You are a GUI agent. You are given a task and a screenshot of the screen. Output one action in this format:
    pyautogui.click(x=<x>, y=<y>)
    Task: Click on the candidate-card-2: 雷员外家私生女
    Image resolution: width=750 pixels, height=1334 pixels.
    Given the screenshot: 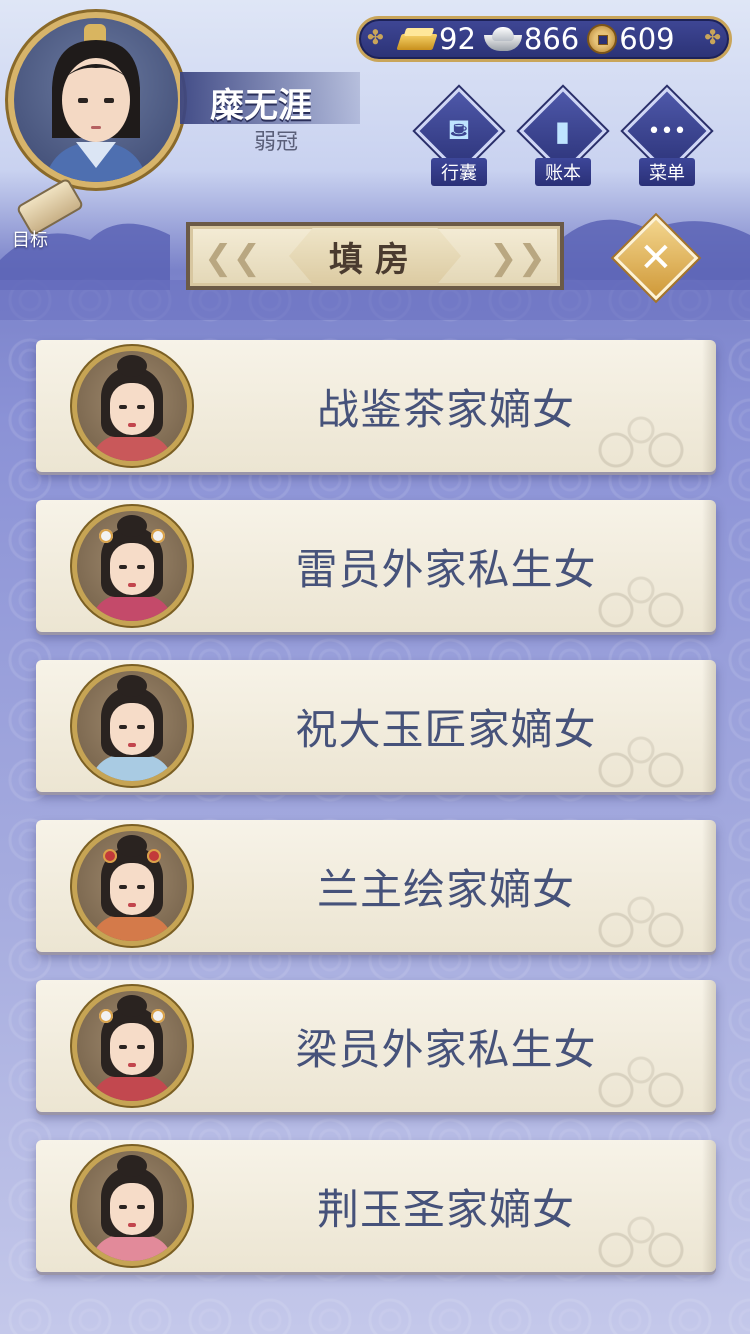 What is the action you would take?
    pyautogui.click(x=376, y=566)
    